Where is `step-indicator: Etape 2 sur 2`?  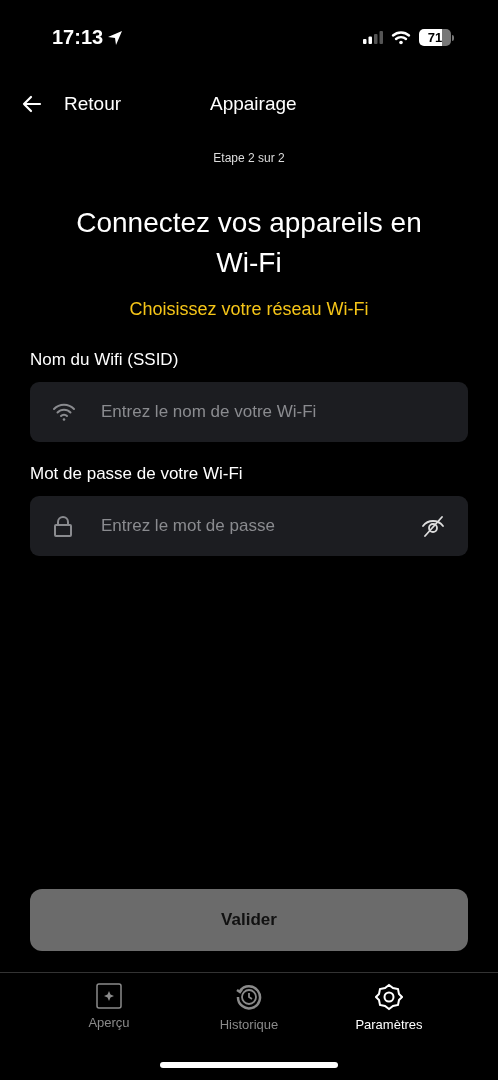
step-indicator: Etape 2 sur 2 is located at coordinates (249, 158).